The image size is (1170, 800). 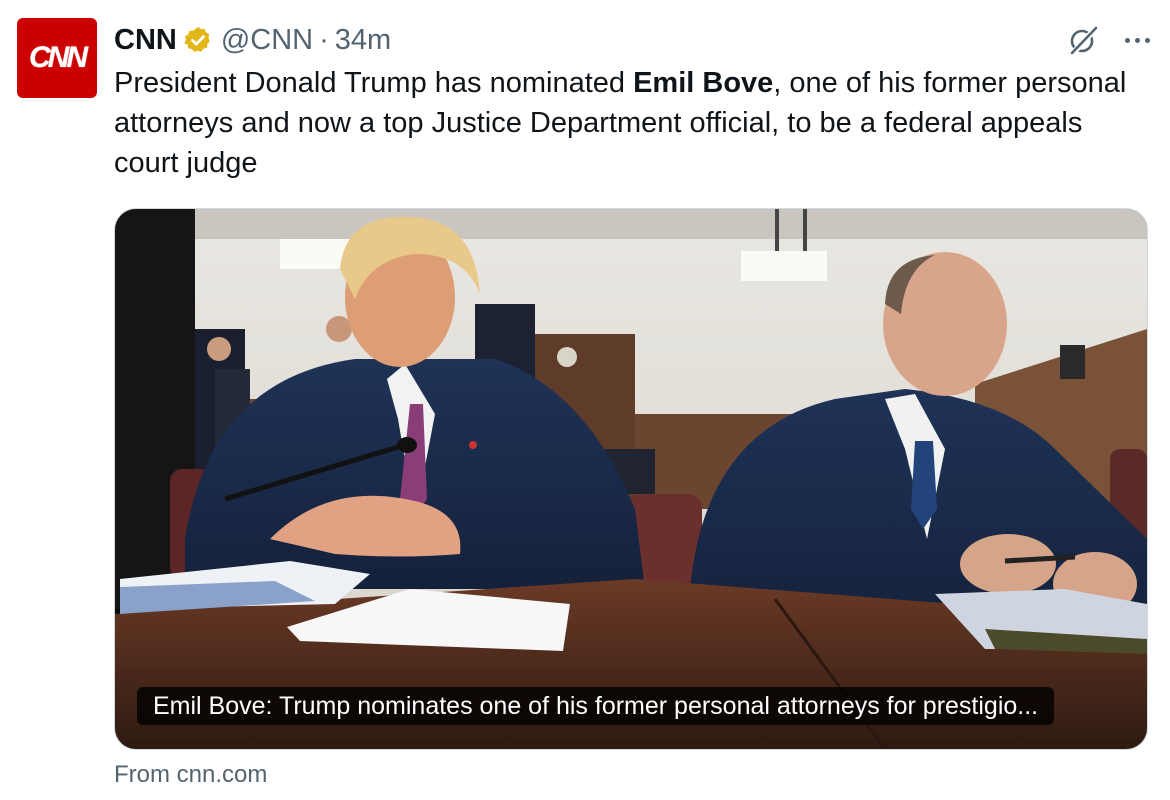 I want to click on avatar: CNN, so click(x=57, y=58).